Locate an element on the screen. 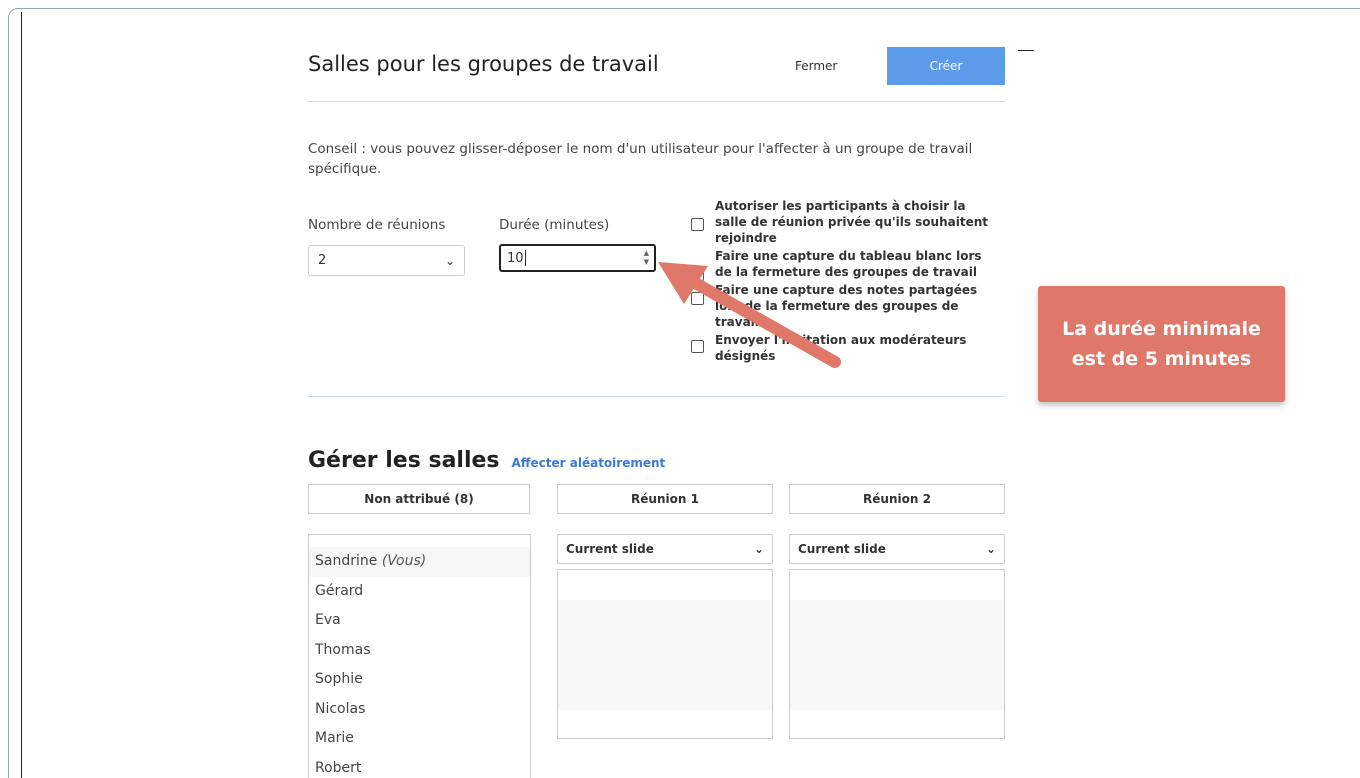  room-1-preview is located at coordinates (665, 655).